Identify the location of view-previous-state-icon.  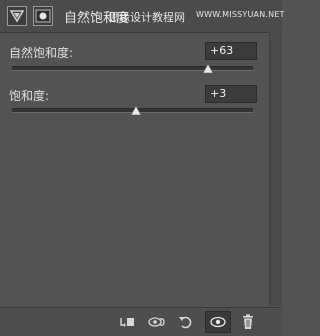
(156, 322).